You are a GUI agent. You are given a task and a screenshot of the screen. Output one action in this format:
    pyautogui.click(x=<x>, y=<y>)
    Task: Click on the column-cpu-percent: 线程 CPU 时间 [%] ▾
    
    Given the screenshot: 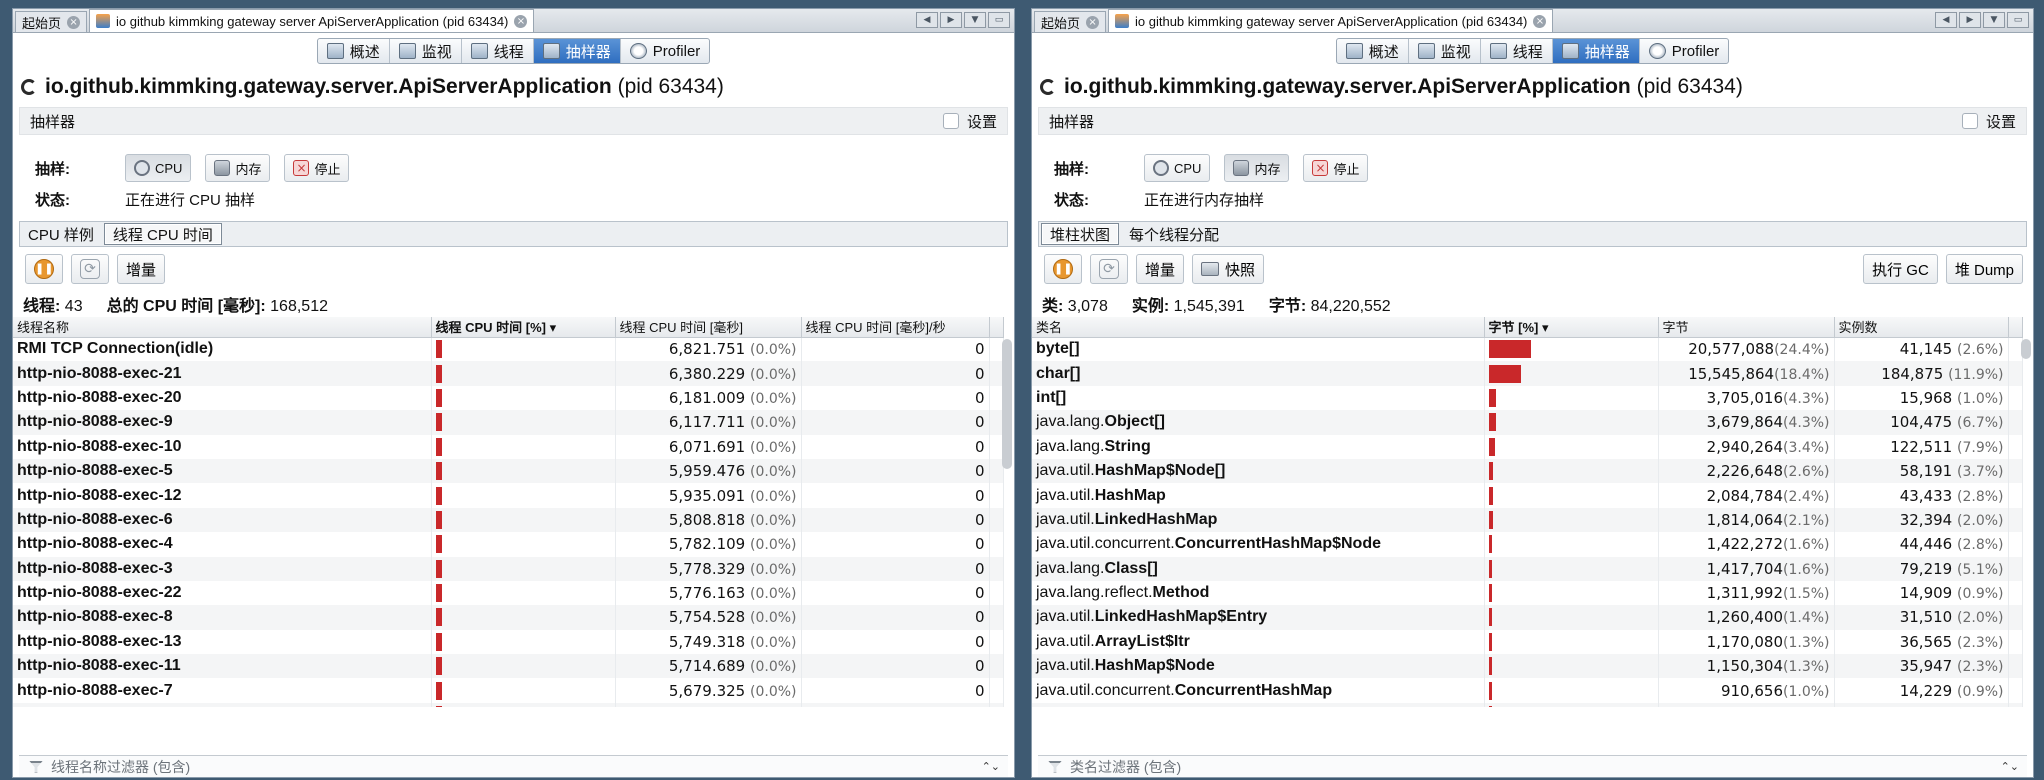 What is the action you would take?
    pyautogui.click(x=523, y=327)
    